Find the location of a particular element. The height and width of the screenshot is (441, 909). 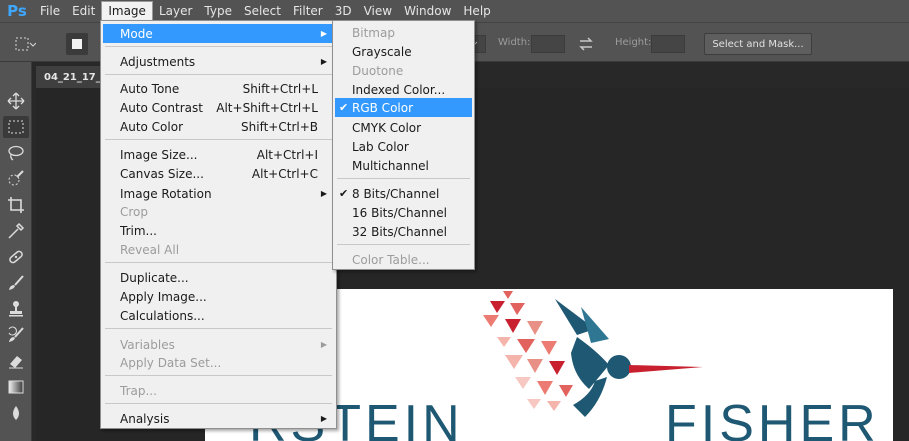

mode-item-cmyk-color: CMYK Color is located at coordinates (403, 127).